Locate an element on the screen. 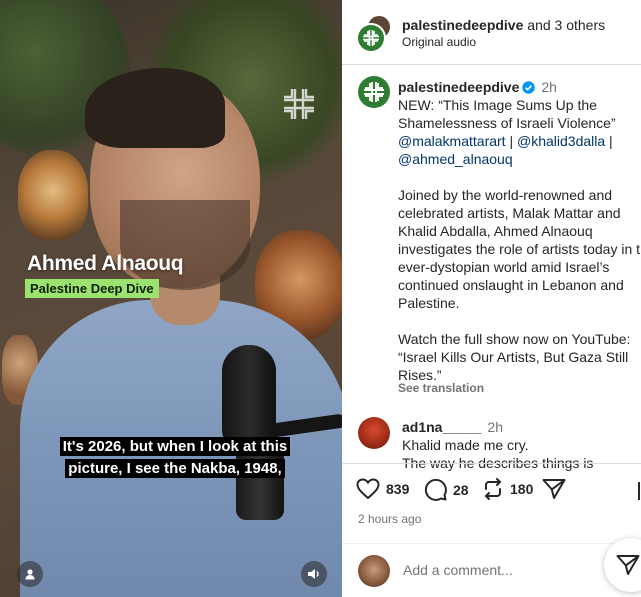 The width and height of the screenshot is (641, 597). repost-button: 180 is located at coordinates (507, 489).